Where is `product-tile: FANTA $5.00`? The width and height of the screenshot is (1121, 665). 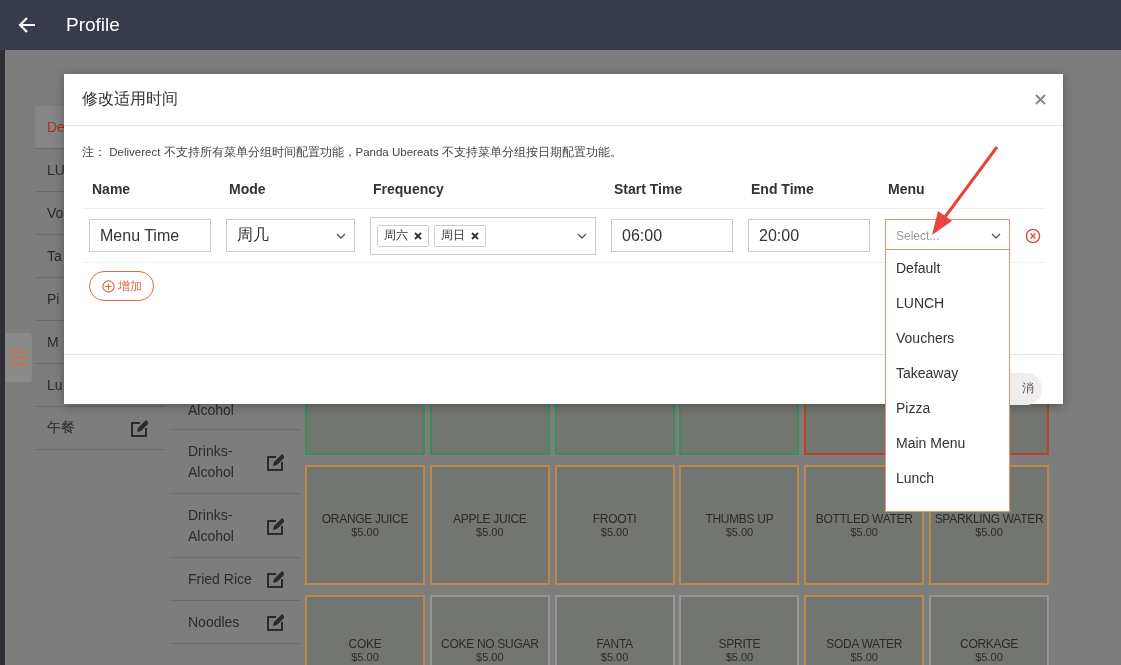 product-tile: FANTA $5.00 is located at coordinates (614, 630).